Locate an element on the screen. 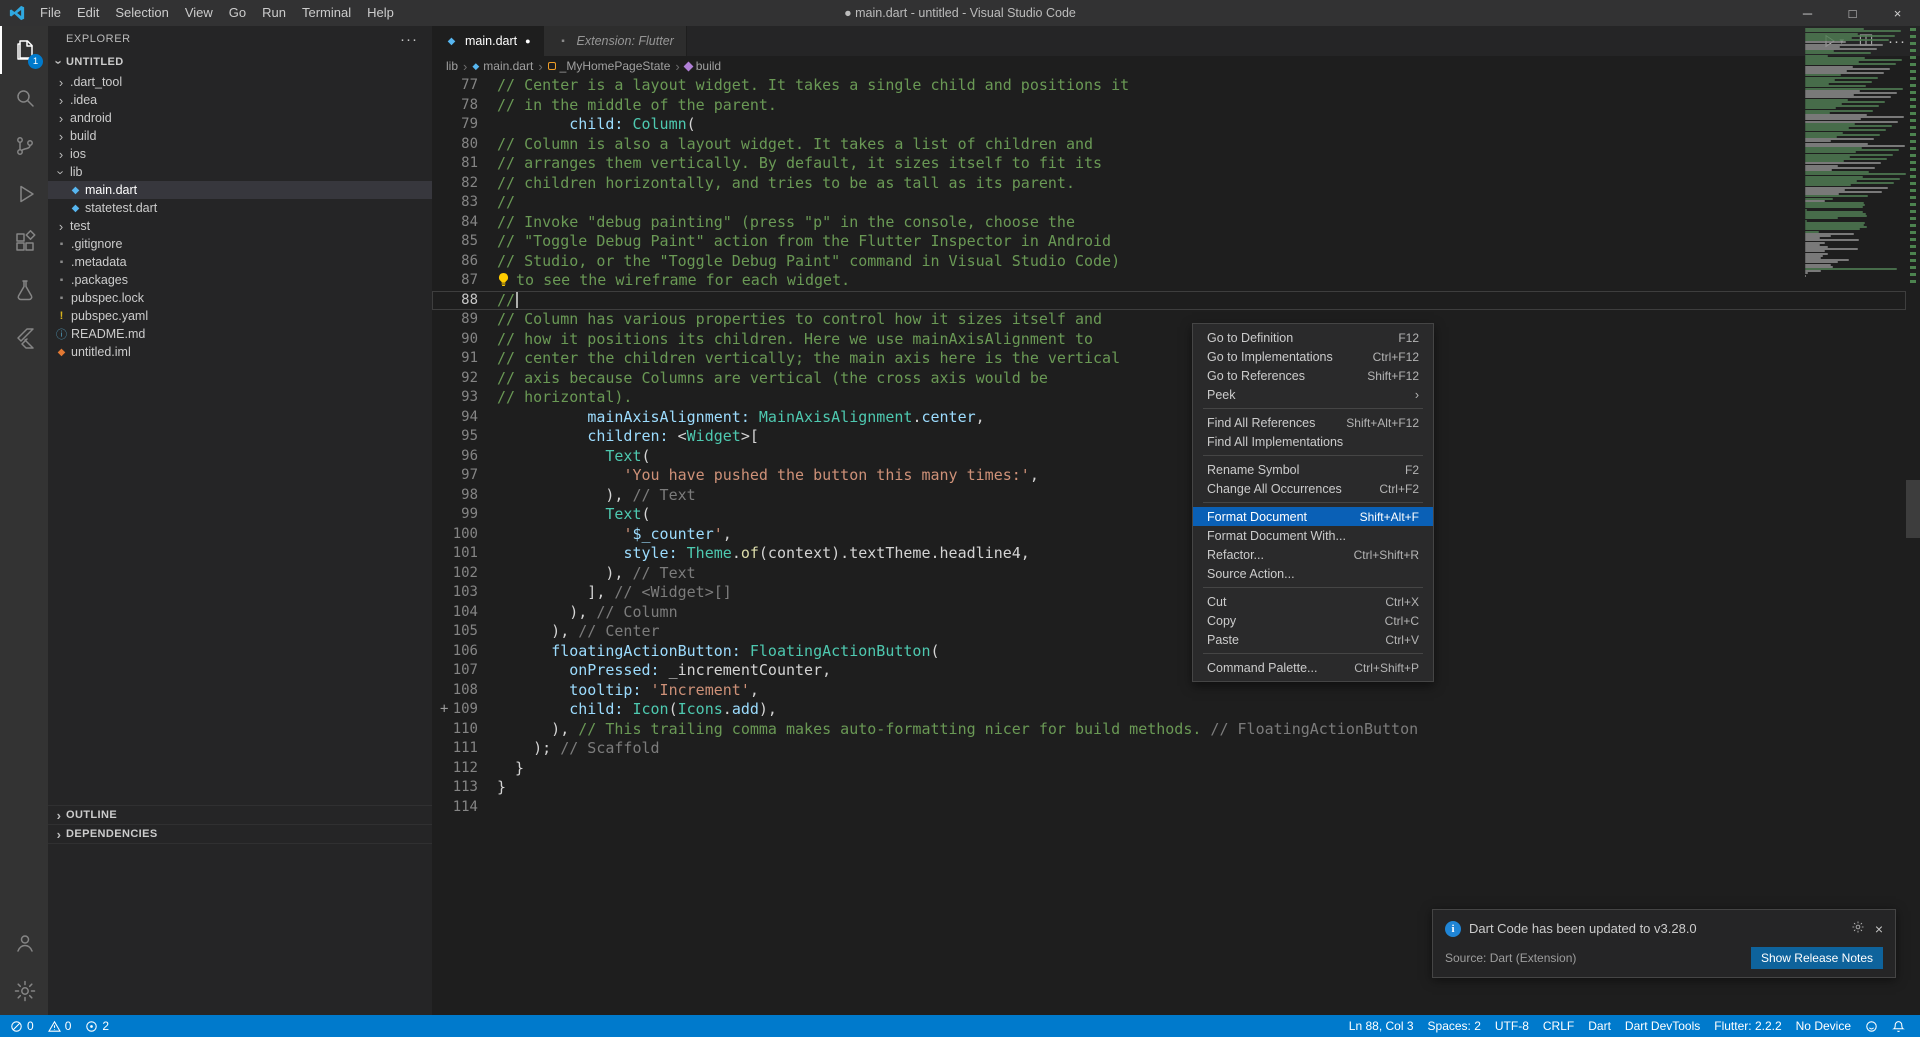  notification-settings-gear-icon is located at coordinates (1858, 928).